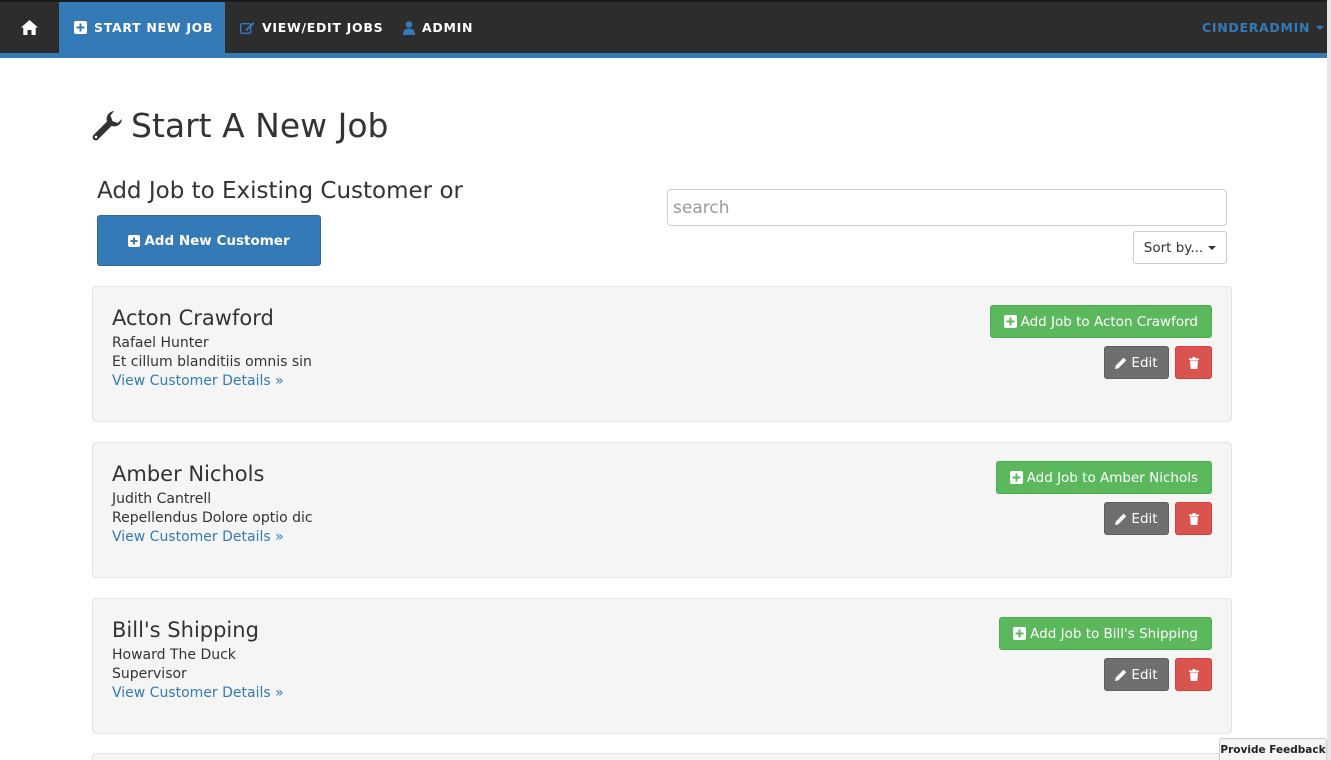 The width and height of the screenshot is (1331, 760). What do you see at coordinates (1273, 749) in the screenshot?
I see `provide-feedback-button: Provide Feedback` at bounding box center [1273, 749].